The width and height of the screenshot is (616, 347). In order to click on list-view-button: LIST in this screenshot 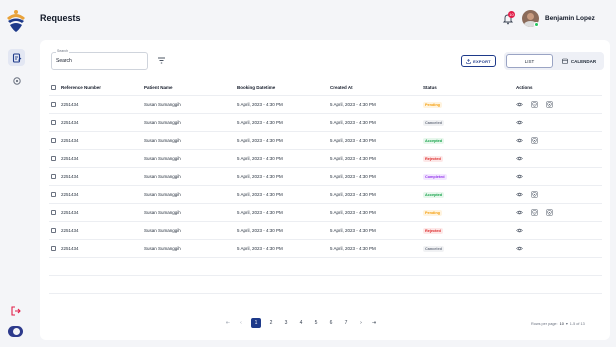, I will do `click(529, 61)`.